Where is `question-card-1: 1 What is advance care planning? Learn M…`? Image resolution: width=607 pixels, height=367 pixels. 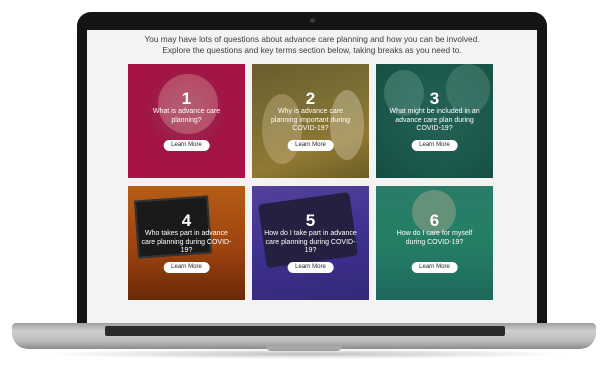 question-card-1: 1 What is advance care planning? Learn M… is located at coordinates (186, 121).